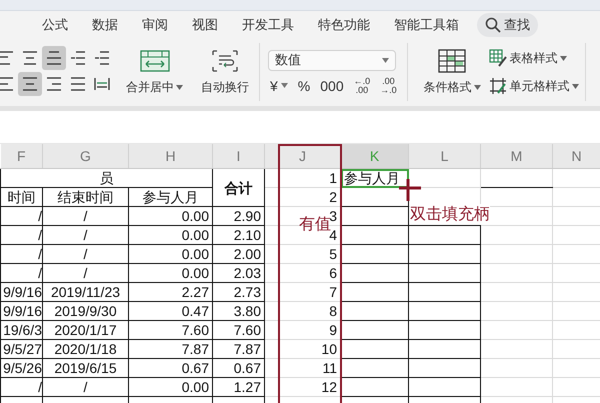  I want to click on table-cell: 2.90, so click(238, 216).